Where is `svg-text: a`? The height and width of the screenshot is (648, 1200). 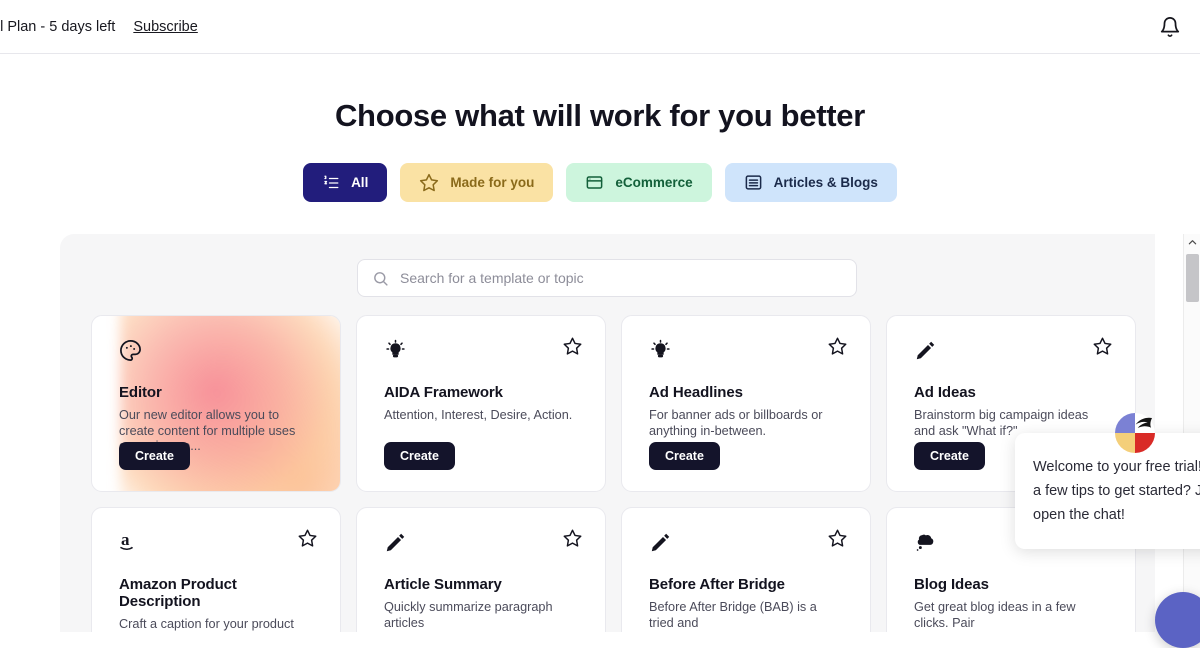 svg-text: a is located at coordinates (125, 539).